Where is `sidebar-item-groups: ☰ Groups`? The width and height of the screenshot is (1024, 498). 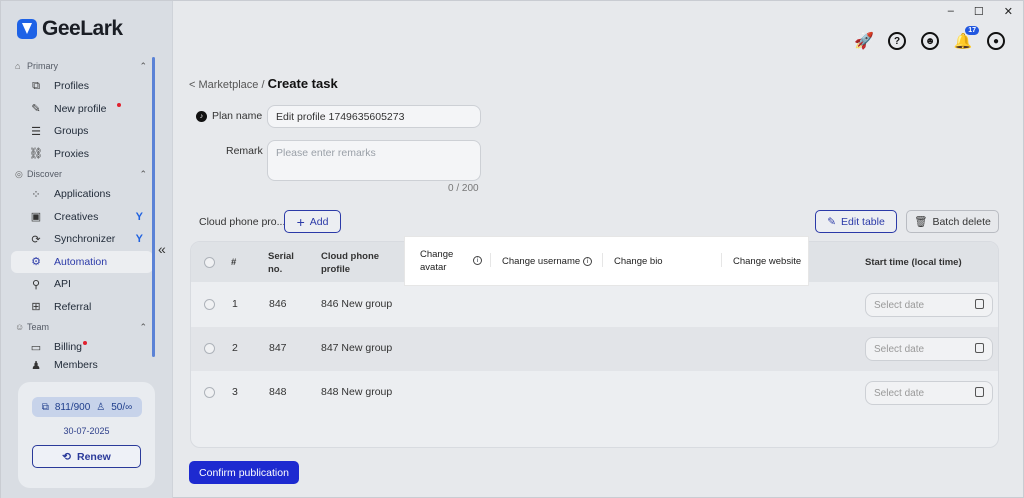 sidebar-item-groups: ☰ Groups is located at coordinates (82, 131).